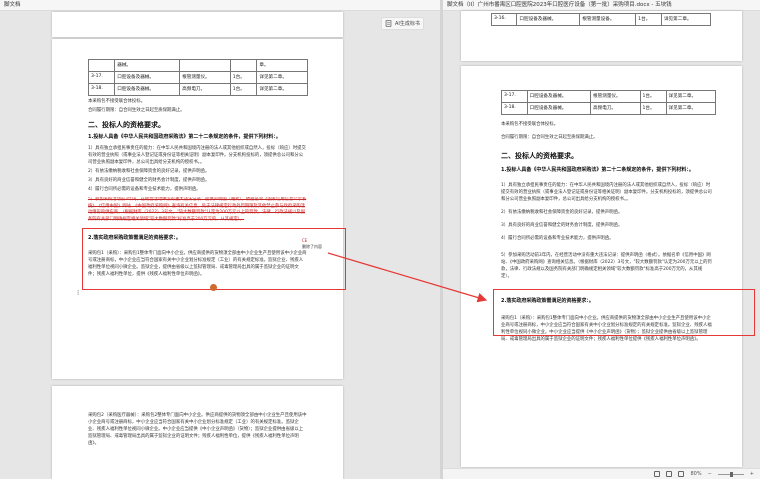  I want to click on document-icon, so click(388, 23).